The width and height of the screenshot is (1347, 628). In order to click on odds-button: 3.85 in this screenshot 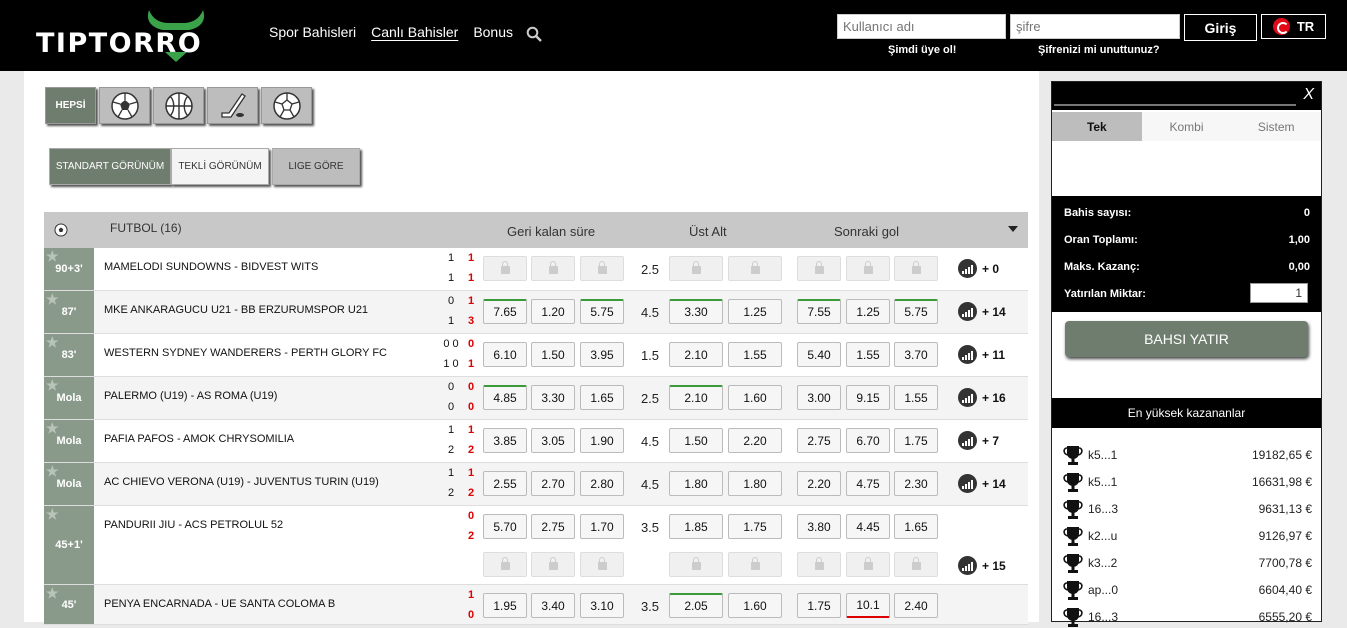, I will do `click(505, 440)`.